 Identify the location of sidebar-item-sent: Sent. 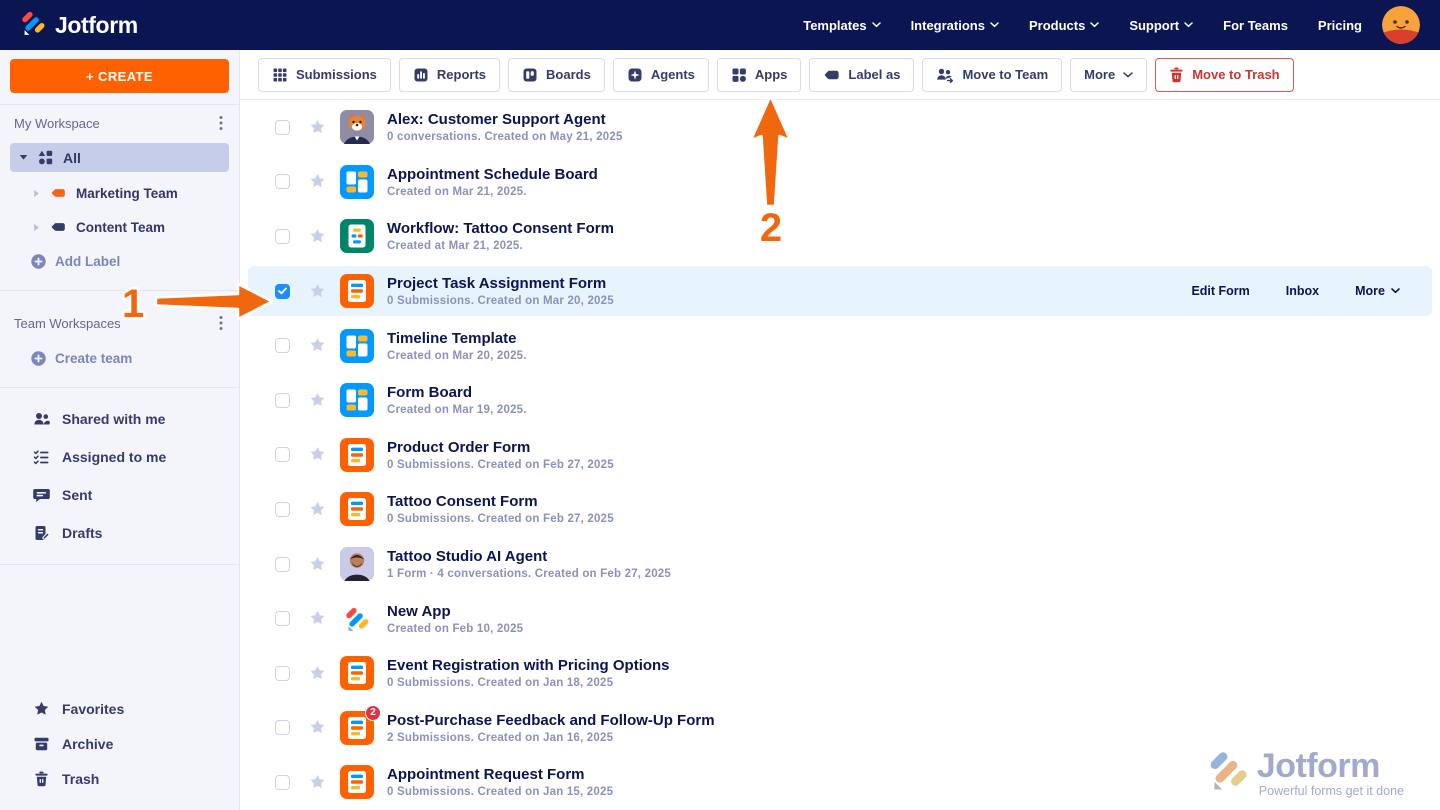
(119, 495).